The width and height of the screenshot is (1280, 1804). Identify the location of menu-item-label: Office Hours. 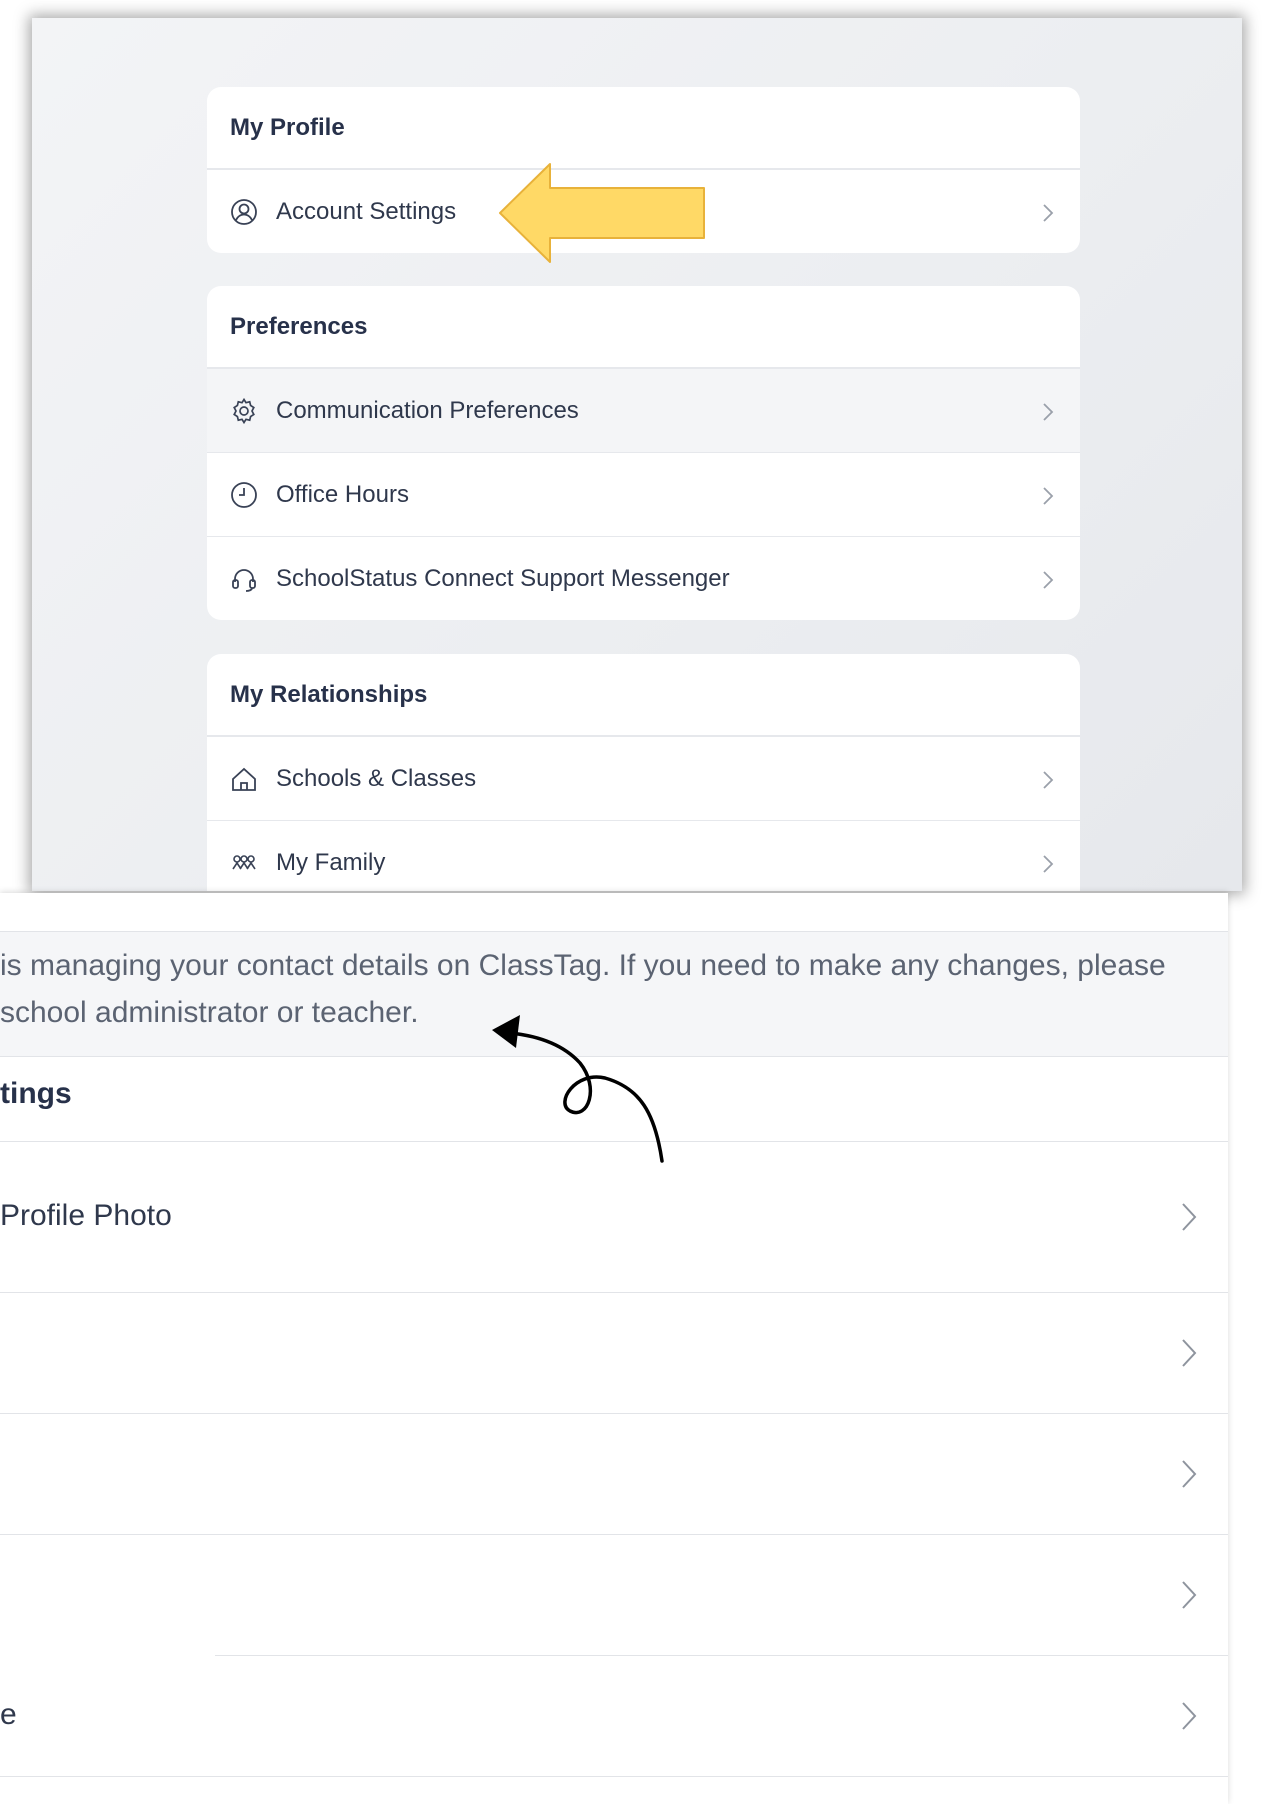
(342, 494).